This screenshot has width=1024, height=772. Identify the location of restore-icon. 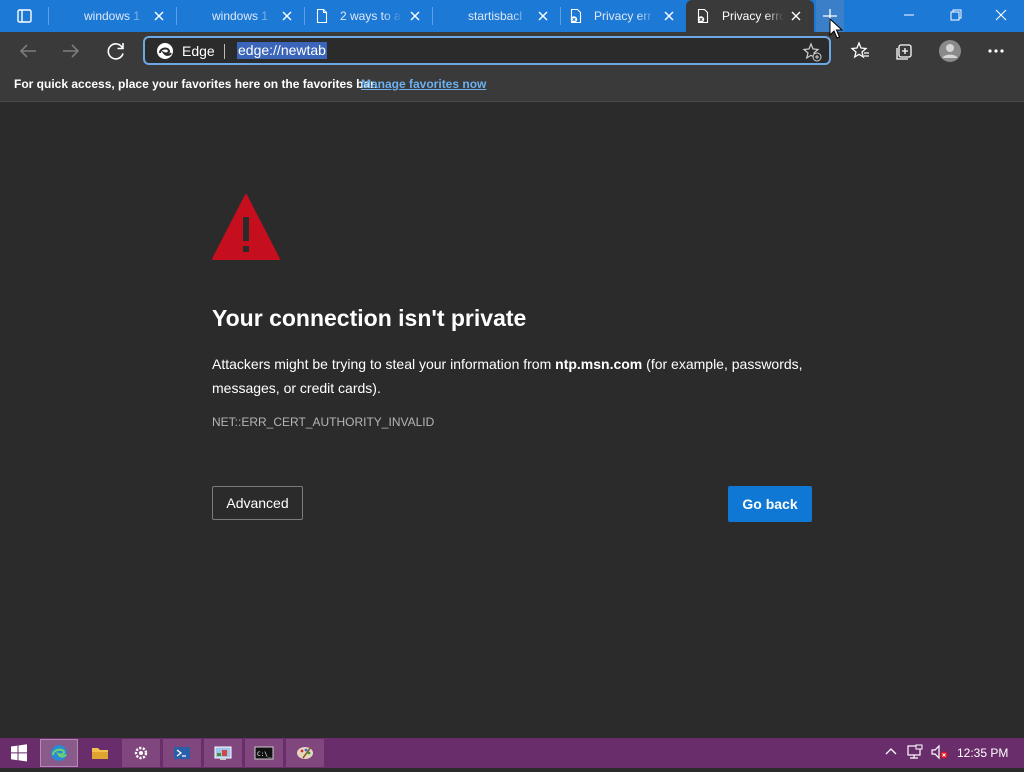
(956, 15).